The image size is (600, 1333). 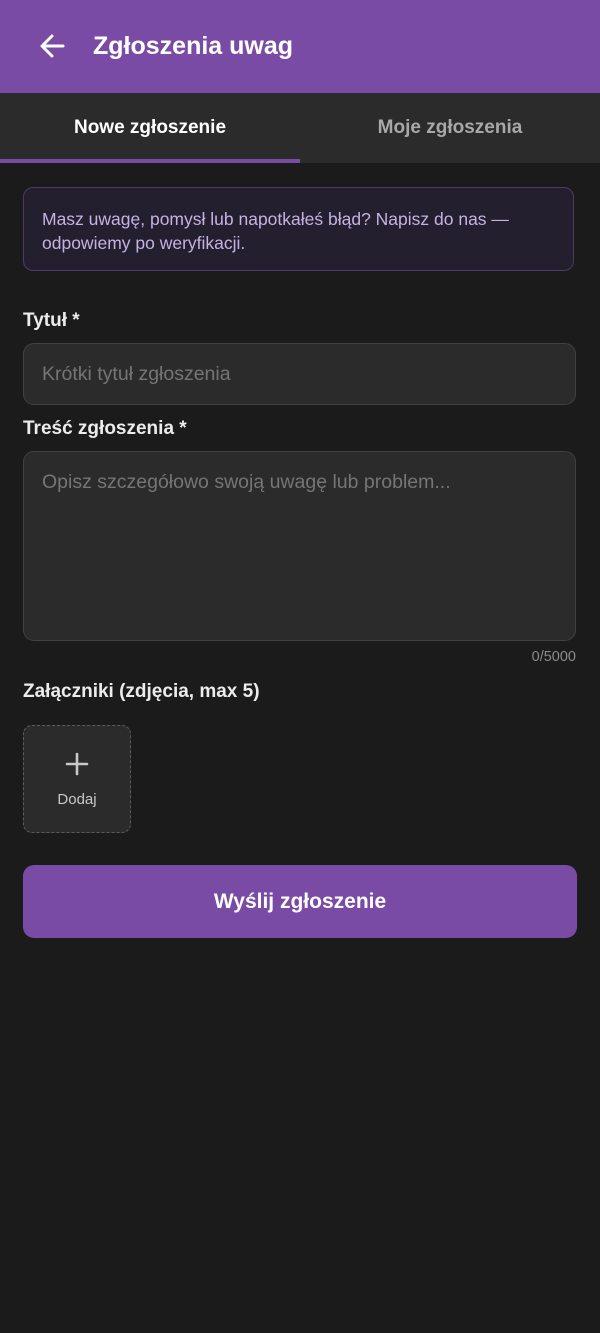 I want to click on title-input, so click(x=299, y=374).